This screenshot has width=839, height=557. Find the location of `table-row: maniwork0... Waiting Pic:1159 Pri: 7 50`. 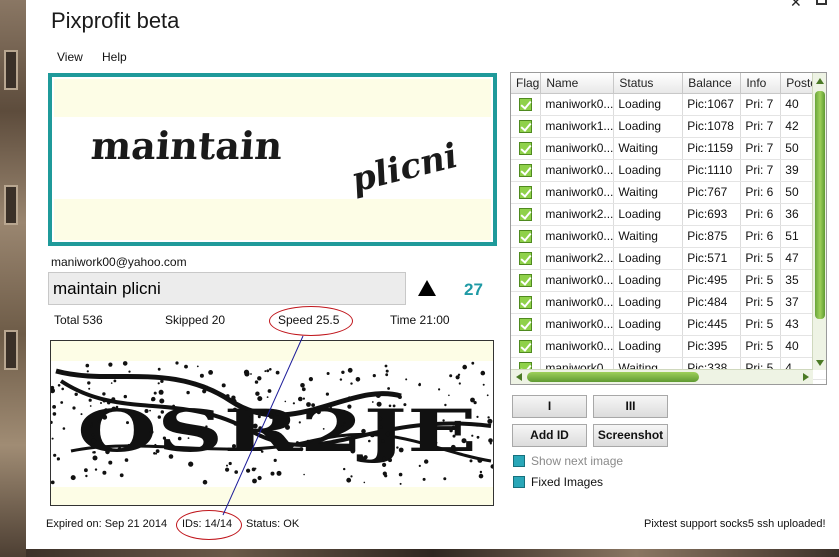

table-row: maniwork0... Waiting Pic:1159 Pri: 7 50 is located at coordinates (668, 148).